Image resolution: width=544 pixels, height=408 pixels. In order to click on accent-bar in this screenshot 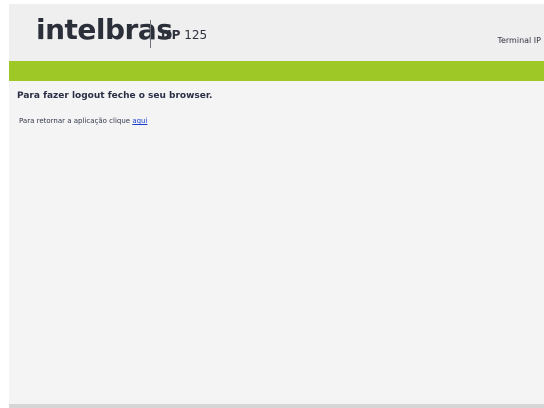, I will do `click(276, 71)`.